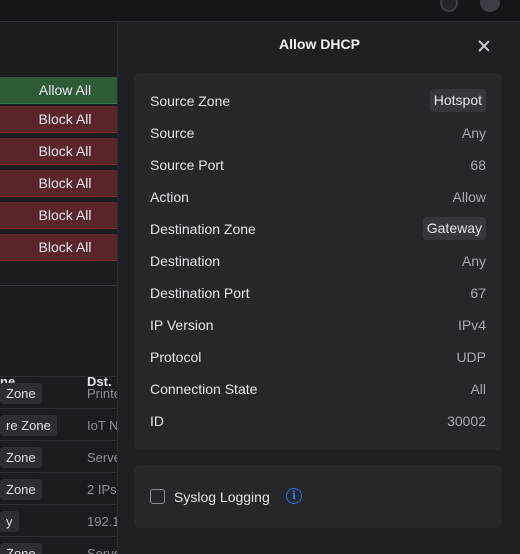 The width and height of the screenshot is (520, 554). What do you see at coordinates (204, 389) in the screenshot?
I see `detail-label: Connection State` at bounding box center [204, 389].